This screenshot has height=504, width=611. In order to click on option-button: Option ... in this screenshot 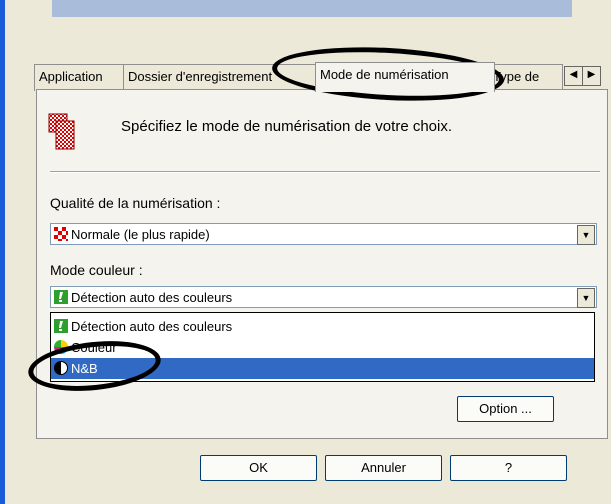, I will do `click(505, 409)`.